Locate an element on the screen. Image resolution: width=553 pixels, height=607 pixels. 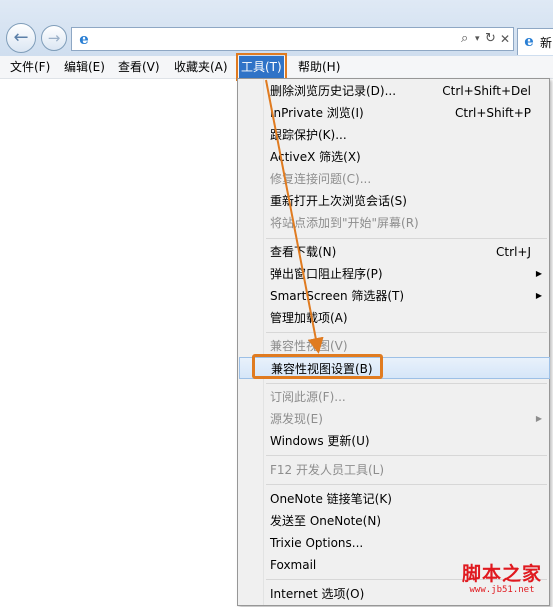
refresh-icon: ↻ is located at coordinates (490, 39).